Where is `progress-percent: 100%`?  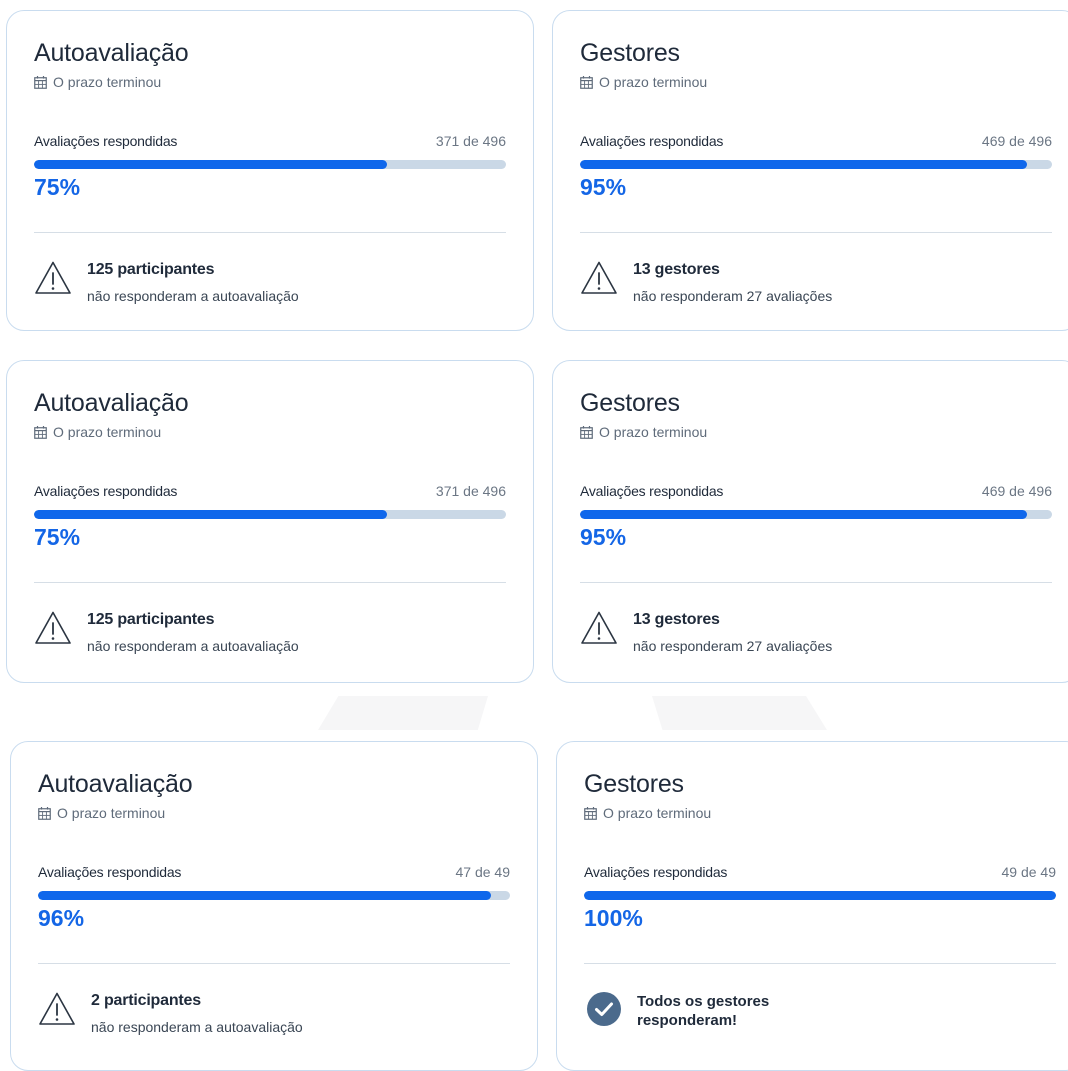
progress-percent: 100% is located at coordinates (613, 918).